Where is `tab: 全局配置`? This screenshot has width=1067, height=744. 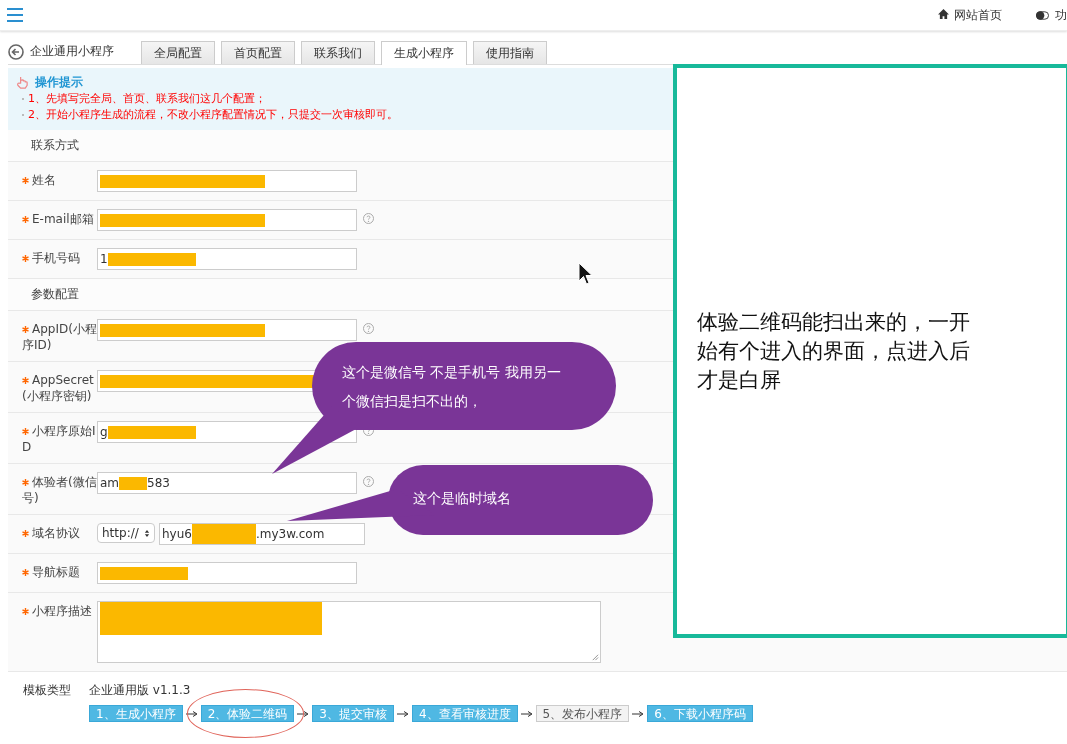
tab: 全局配置 is located at coordinates (178, 52).